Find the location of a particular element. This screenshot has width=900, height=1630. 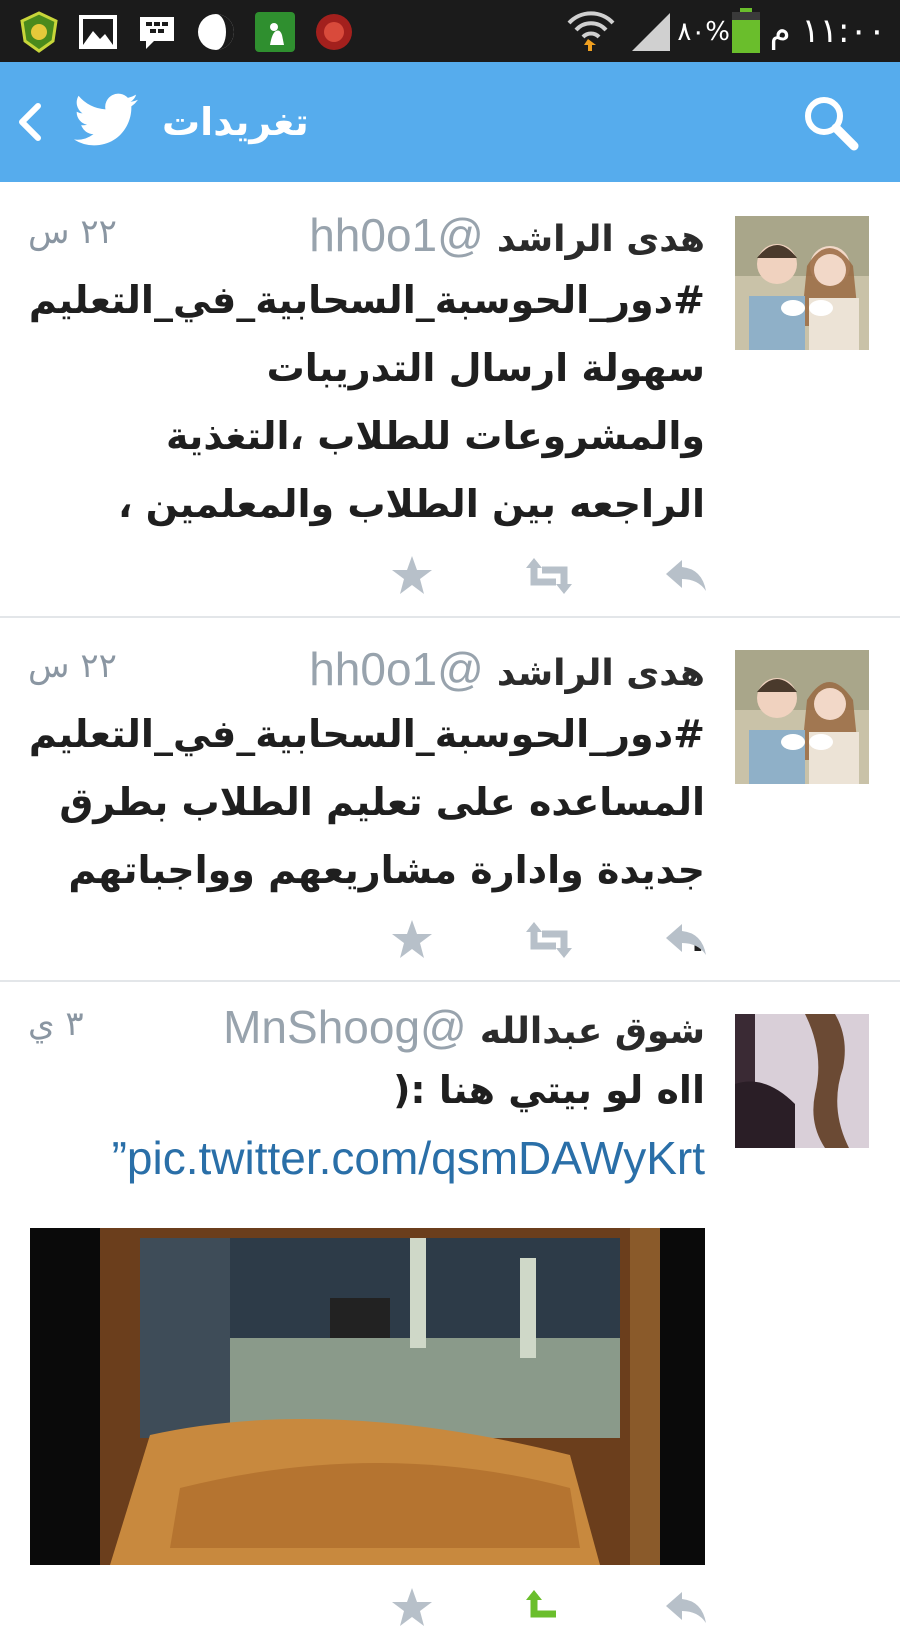

battery-icon is located at coordinates (746, 30).